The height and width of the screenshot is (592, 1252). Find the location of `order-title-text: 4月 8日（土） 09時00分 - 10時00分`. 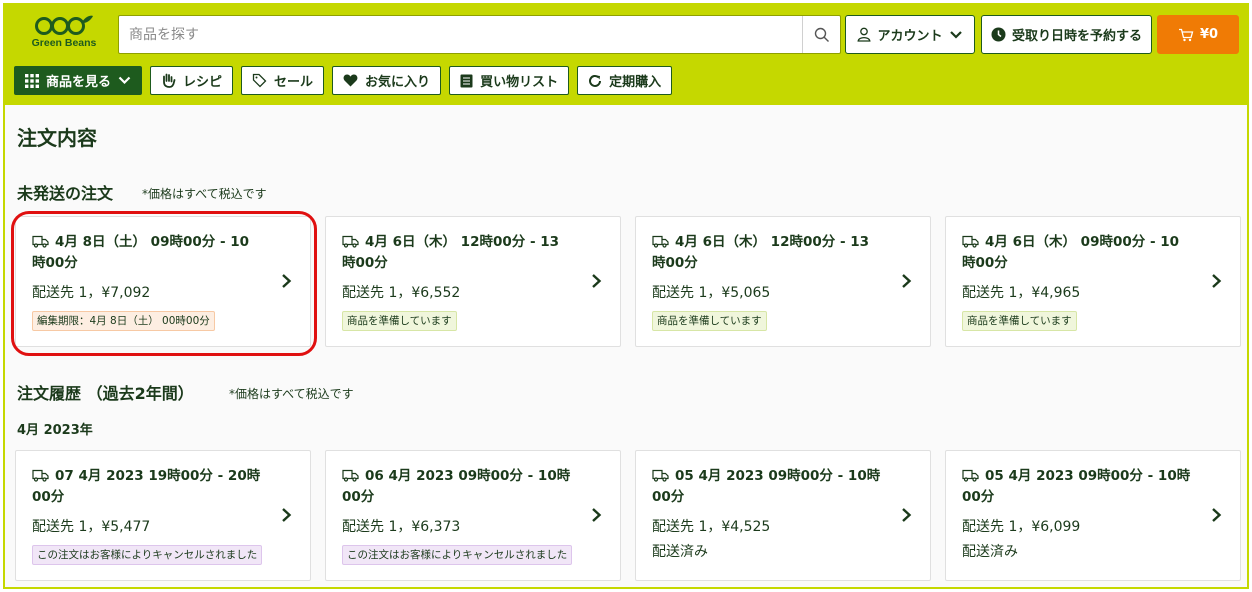

order-title-text: 4月 8日（土） 09時00分 - 10時00分 is located at coordinates (141, 252).